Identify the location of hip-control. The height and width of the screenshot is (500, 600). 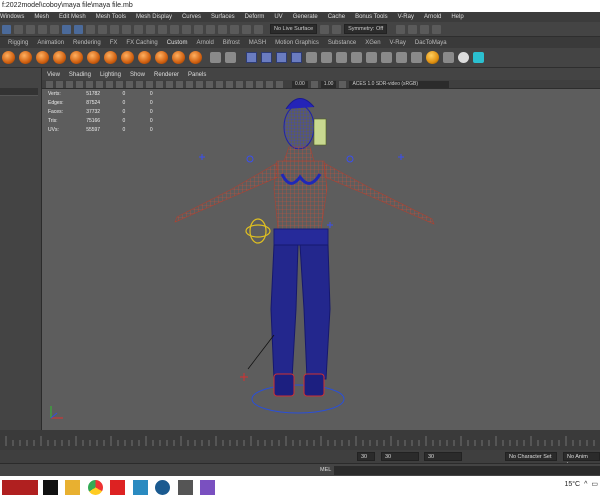
(258, 231).